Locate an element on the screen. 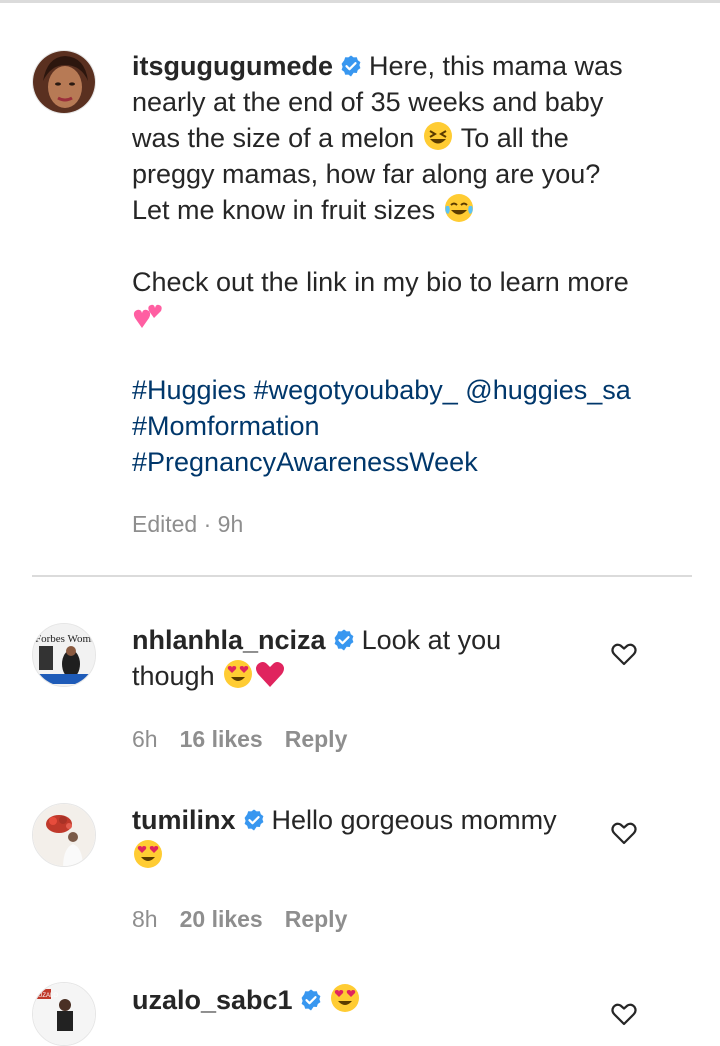  hashtag-link: #PregnancyAwarenessWeek is located at coordinates (305, 462).